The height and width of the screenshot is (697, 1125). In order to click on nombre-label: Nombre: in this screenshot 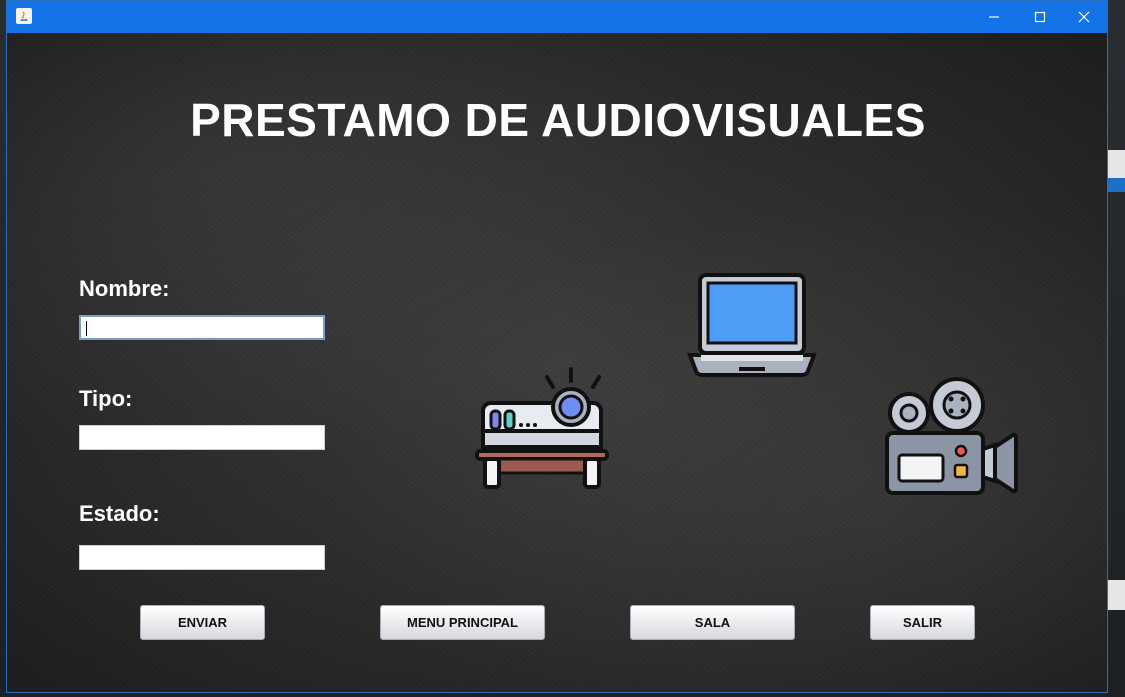, I will do `click(124, 288)`.